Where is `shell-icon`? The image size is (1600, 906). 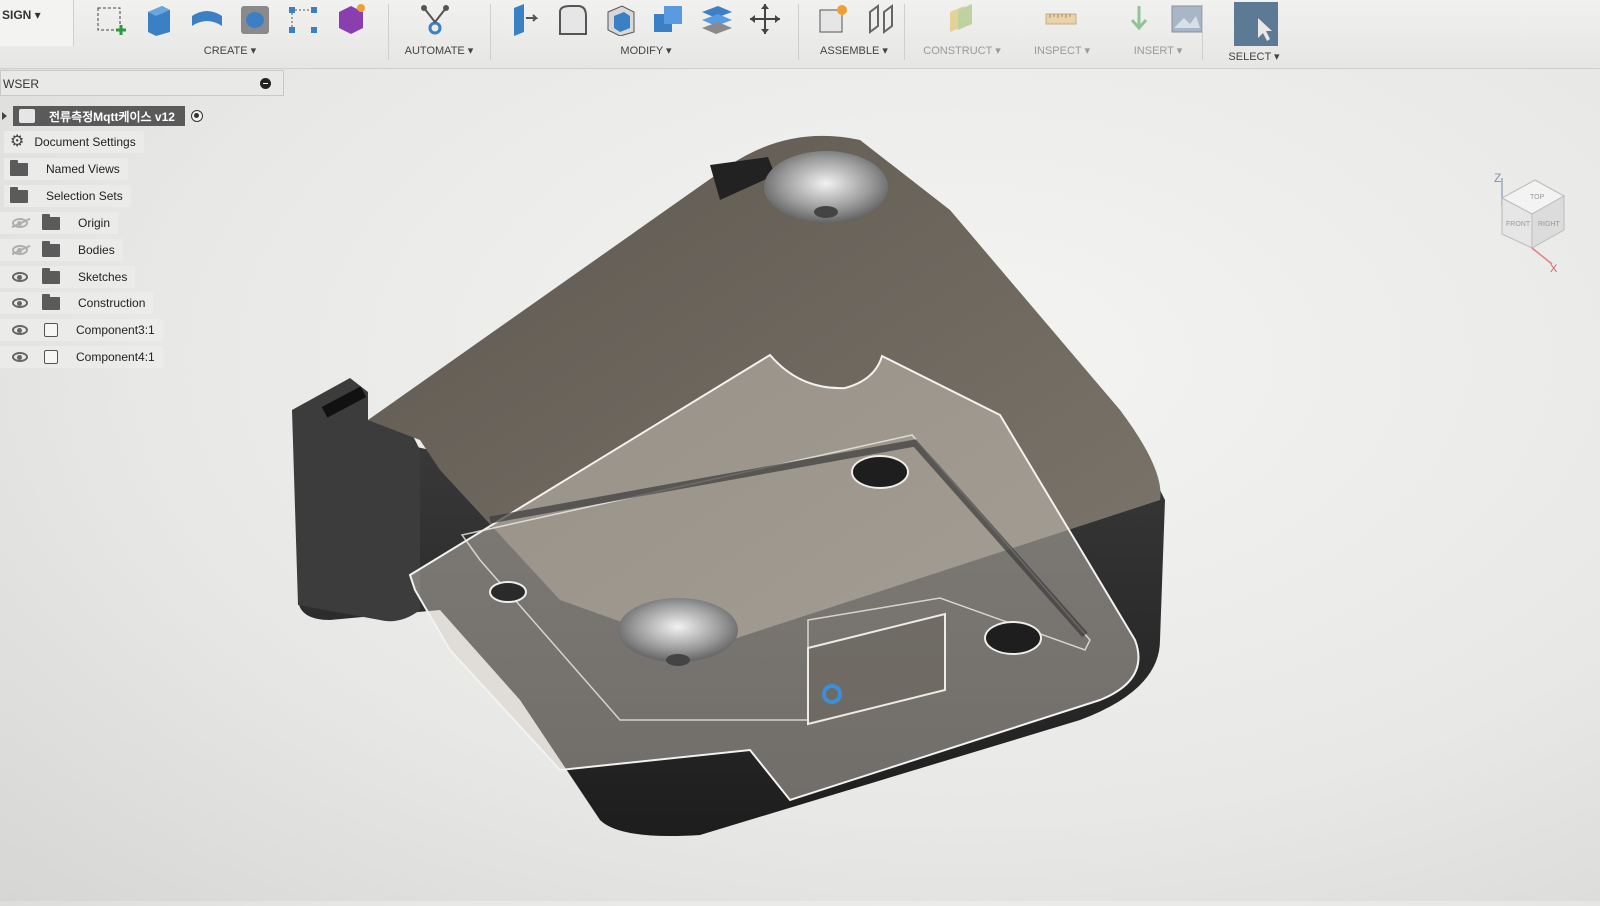 shell-icon is located at coordinates (621, 19).